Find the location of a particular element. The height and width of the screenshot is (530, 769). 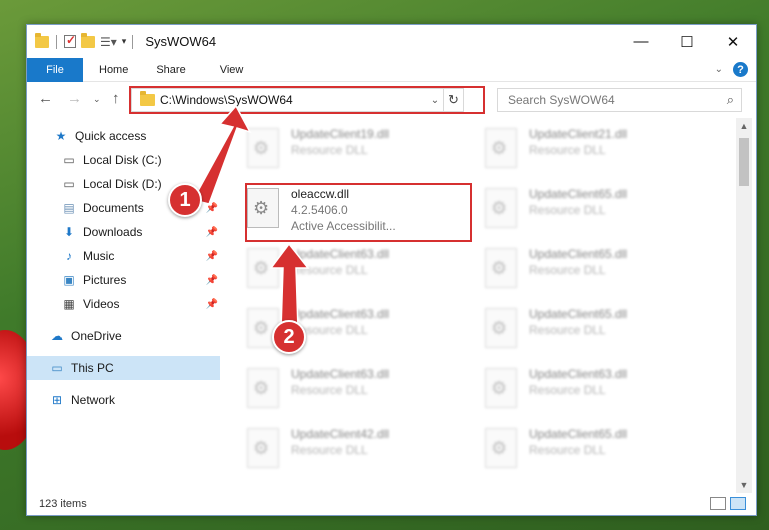

sidebar-item-onedrive: ☁ OneDrive is located at coordinates (123, 336).